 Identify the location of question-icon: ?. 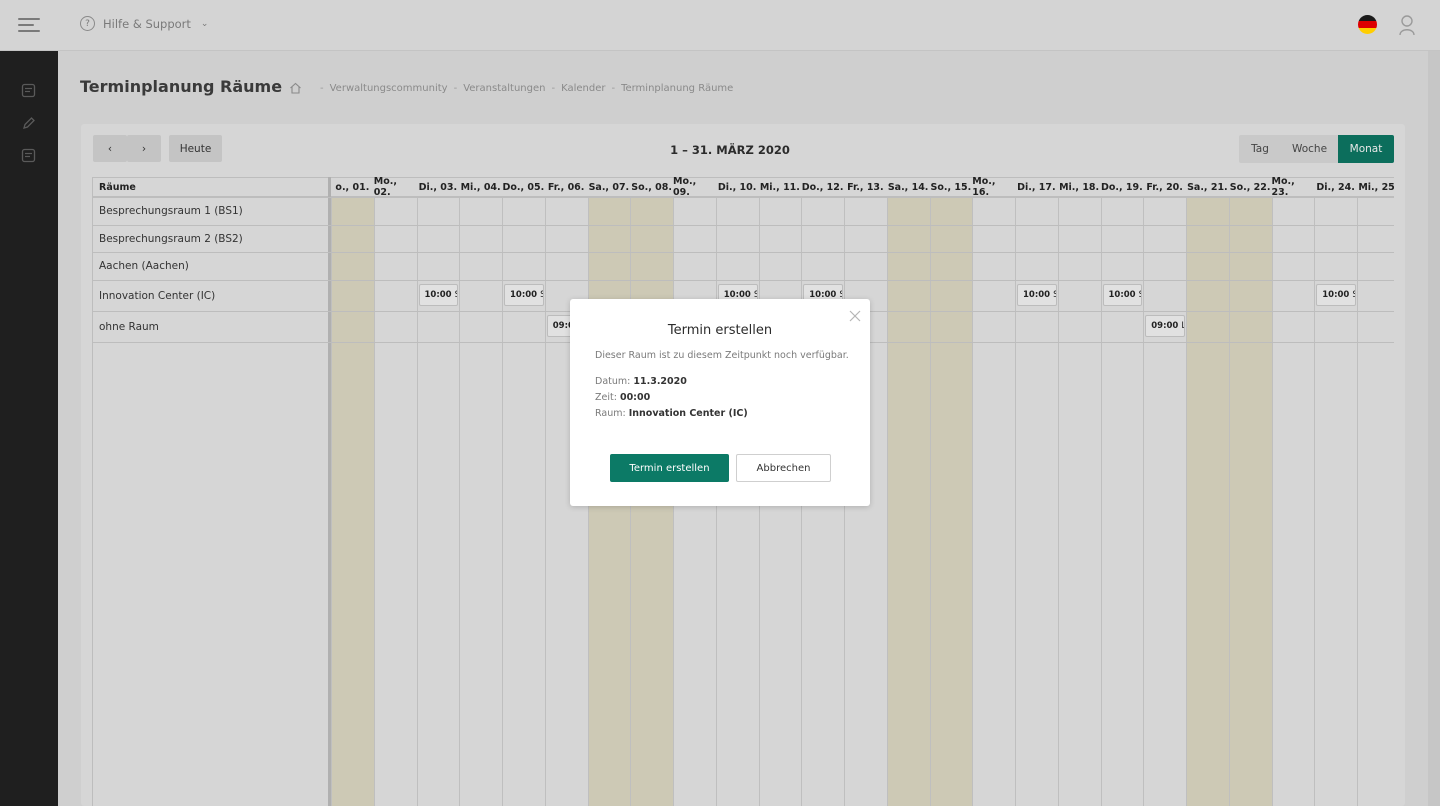
(87, 23).